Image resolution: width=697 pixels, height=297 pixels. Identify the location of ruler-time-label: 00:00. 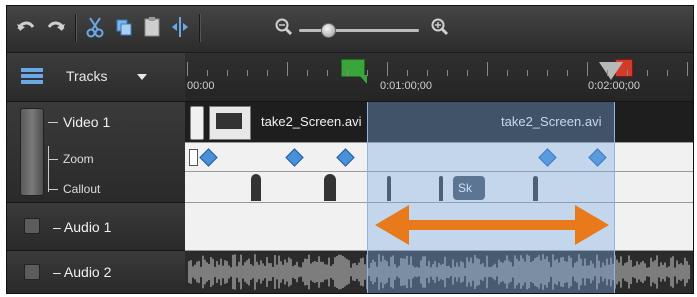
(201, 86).